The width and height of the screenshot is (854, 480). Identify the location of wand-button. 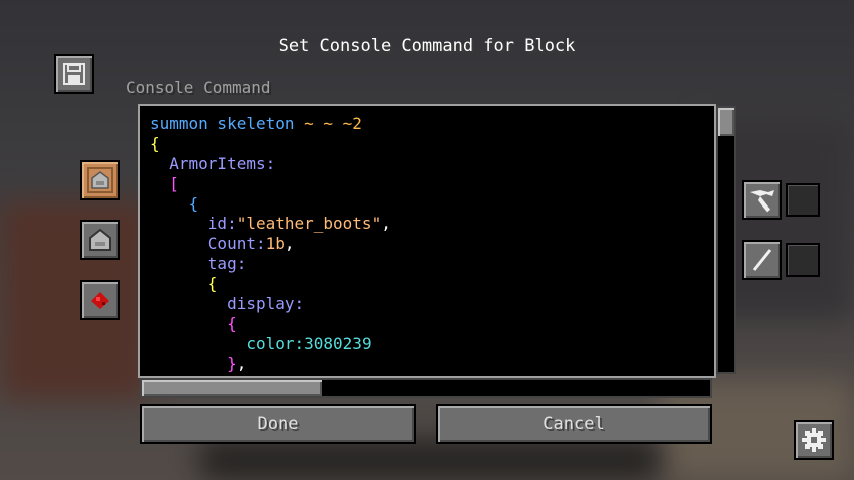
(762, 260).